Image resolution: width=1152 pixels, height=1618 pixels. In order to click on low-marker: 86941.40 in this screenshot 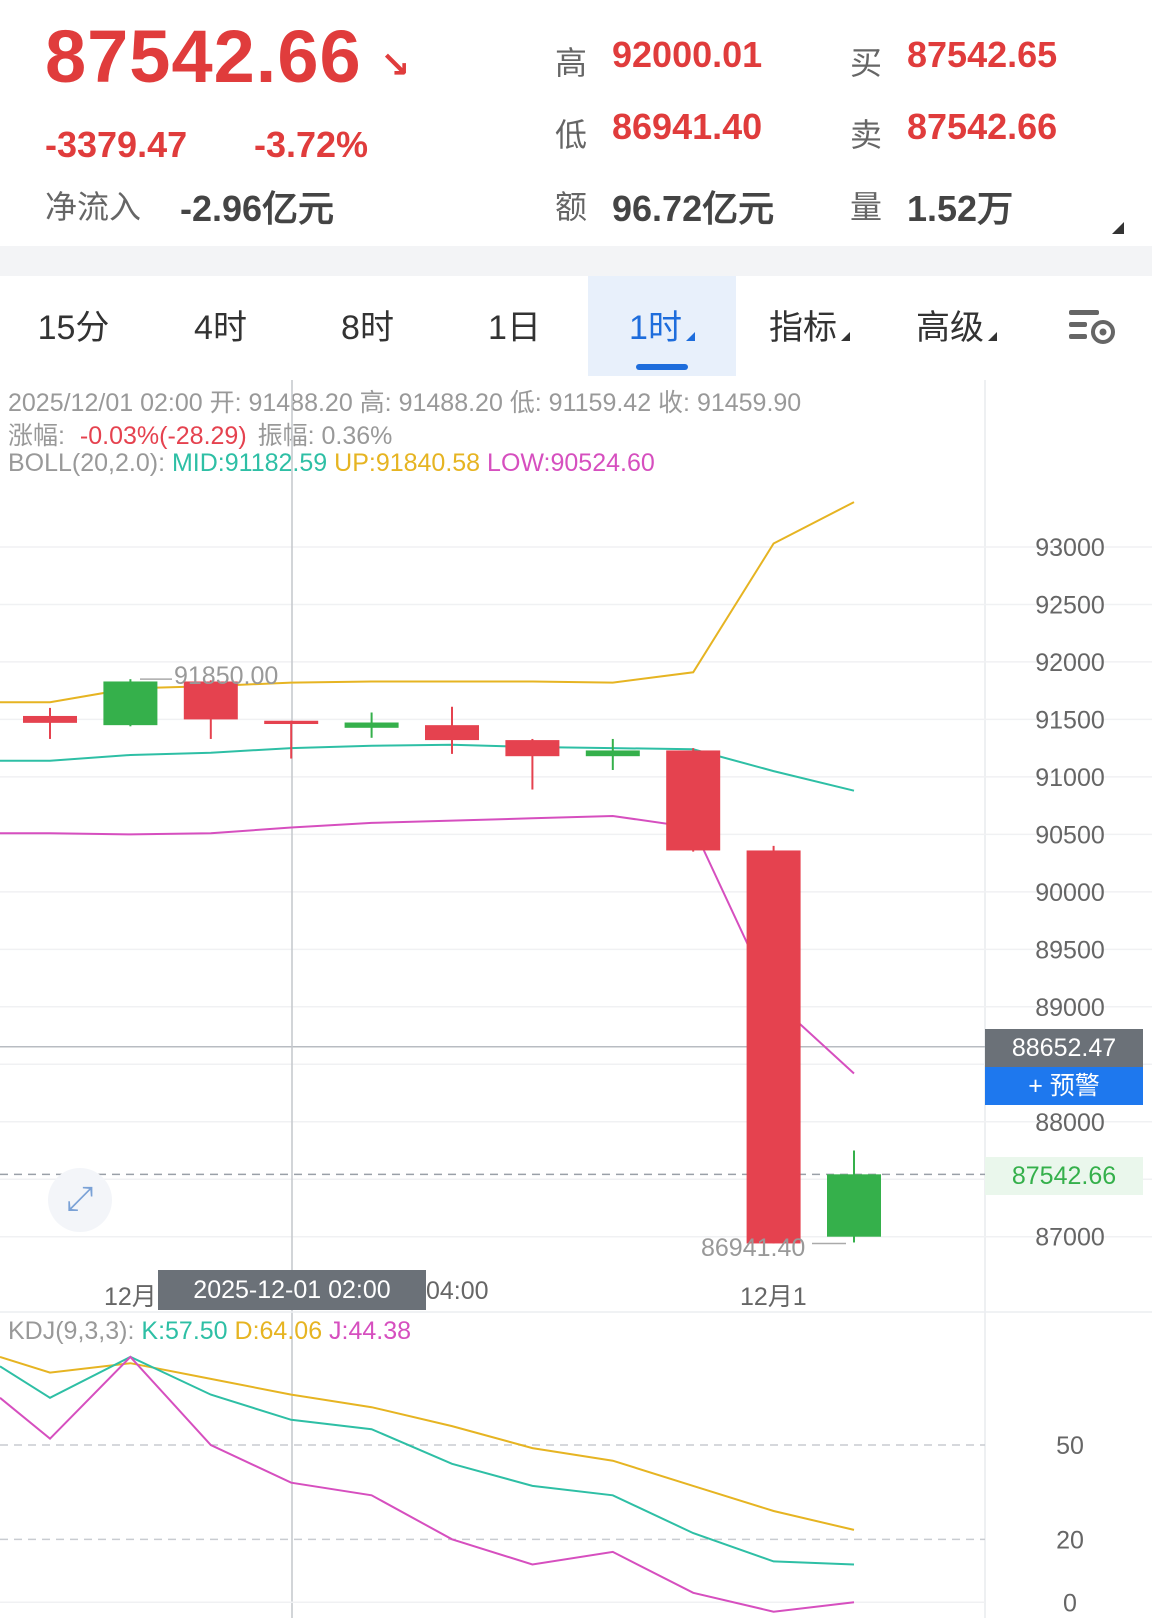, I will do `click(753, 1248)`.